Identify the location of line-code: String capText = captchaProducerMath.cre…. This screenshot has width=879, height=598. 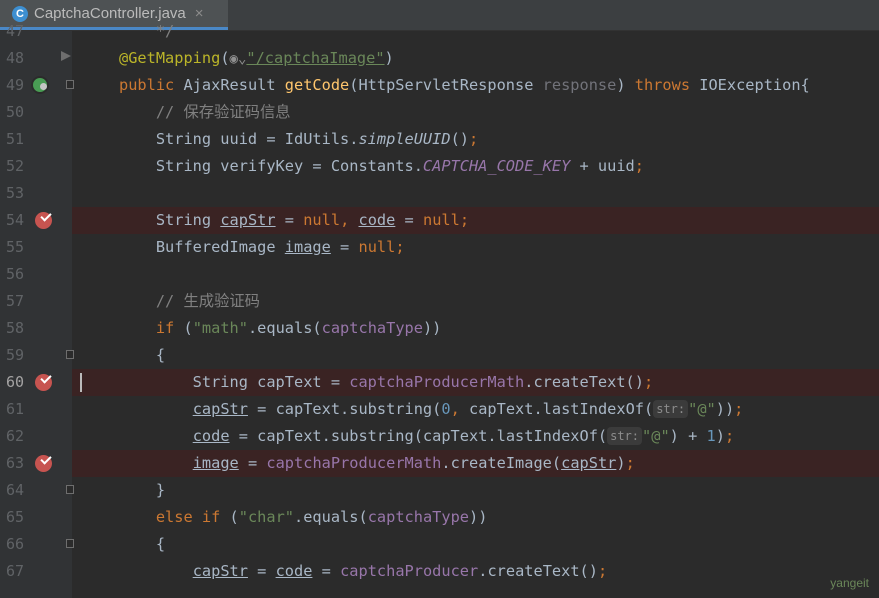
(386, 382).